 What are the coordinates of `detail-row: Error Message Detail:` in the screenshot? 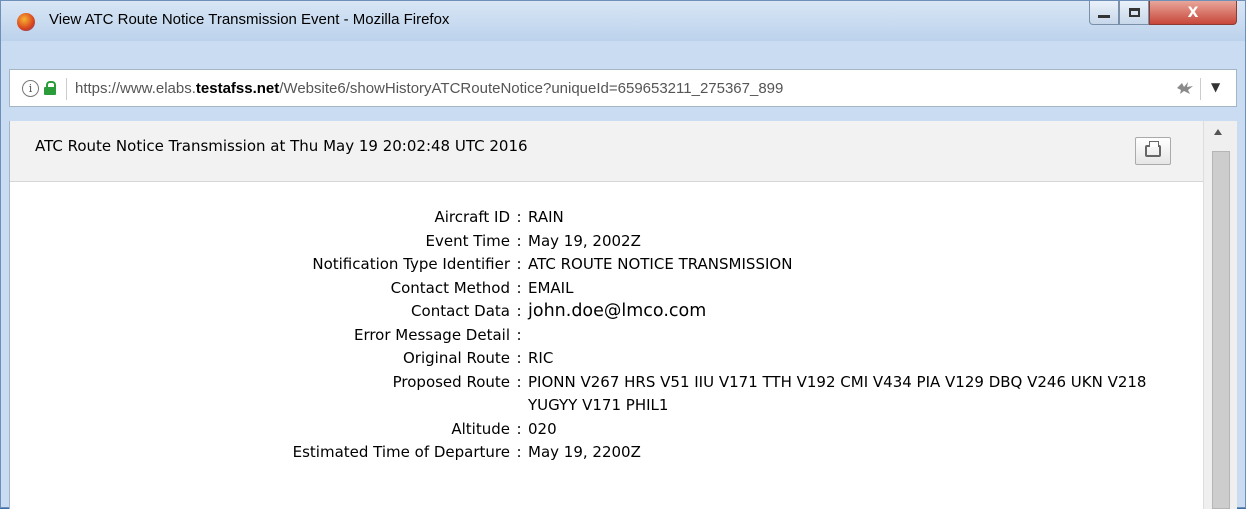 It's located at (606, 336).